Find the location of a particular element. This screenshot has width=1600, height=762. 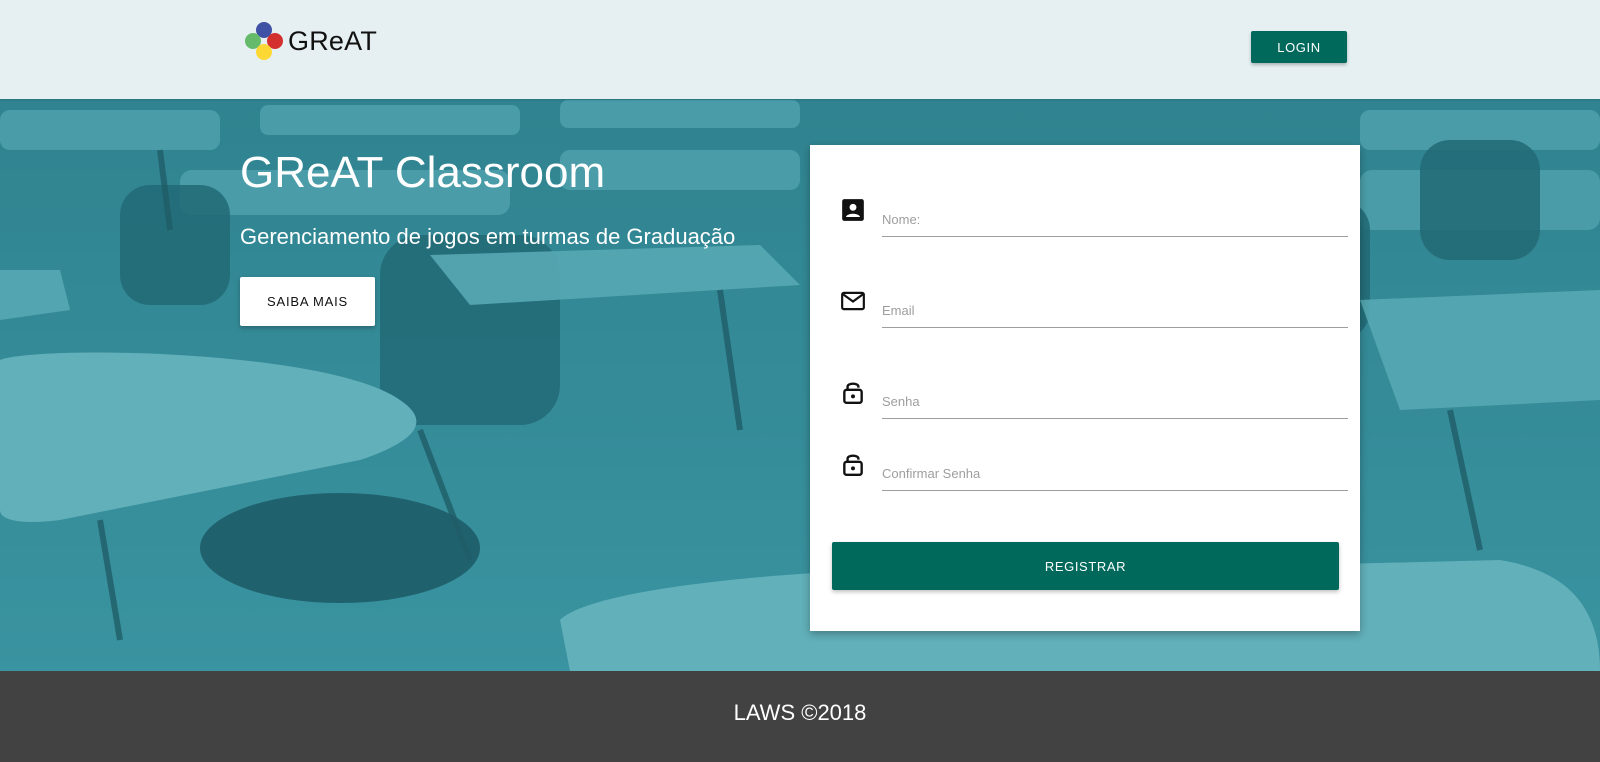

name-field-row is located at coordinates (1089, 222).